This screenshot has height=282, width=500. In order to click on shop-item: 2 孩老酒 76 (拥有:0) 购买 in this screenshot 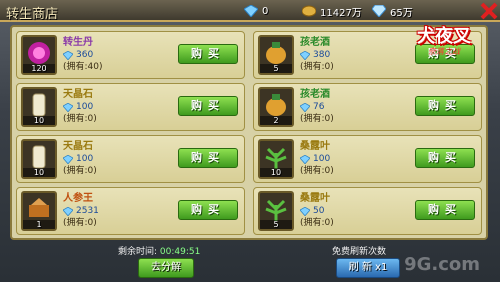, I will do `click(367, 107)`.